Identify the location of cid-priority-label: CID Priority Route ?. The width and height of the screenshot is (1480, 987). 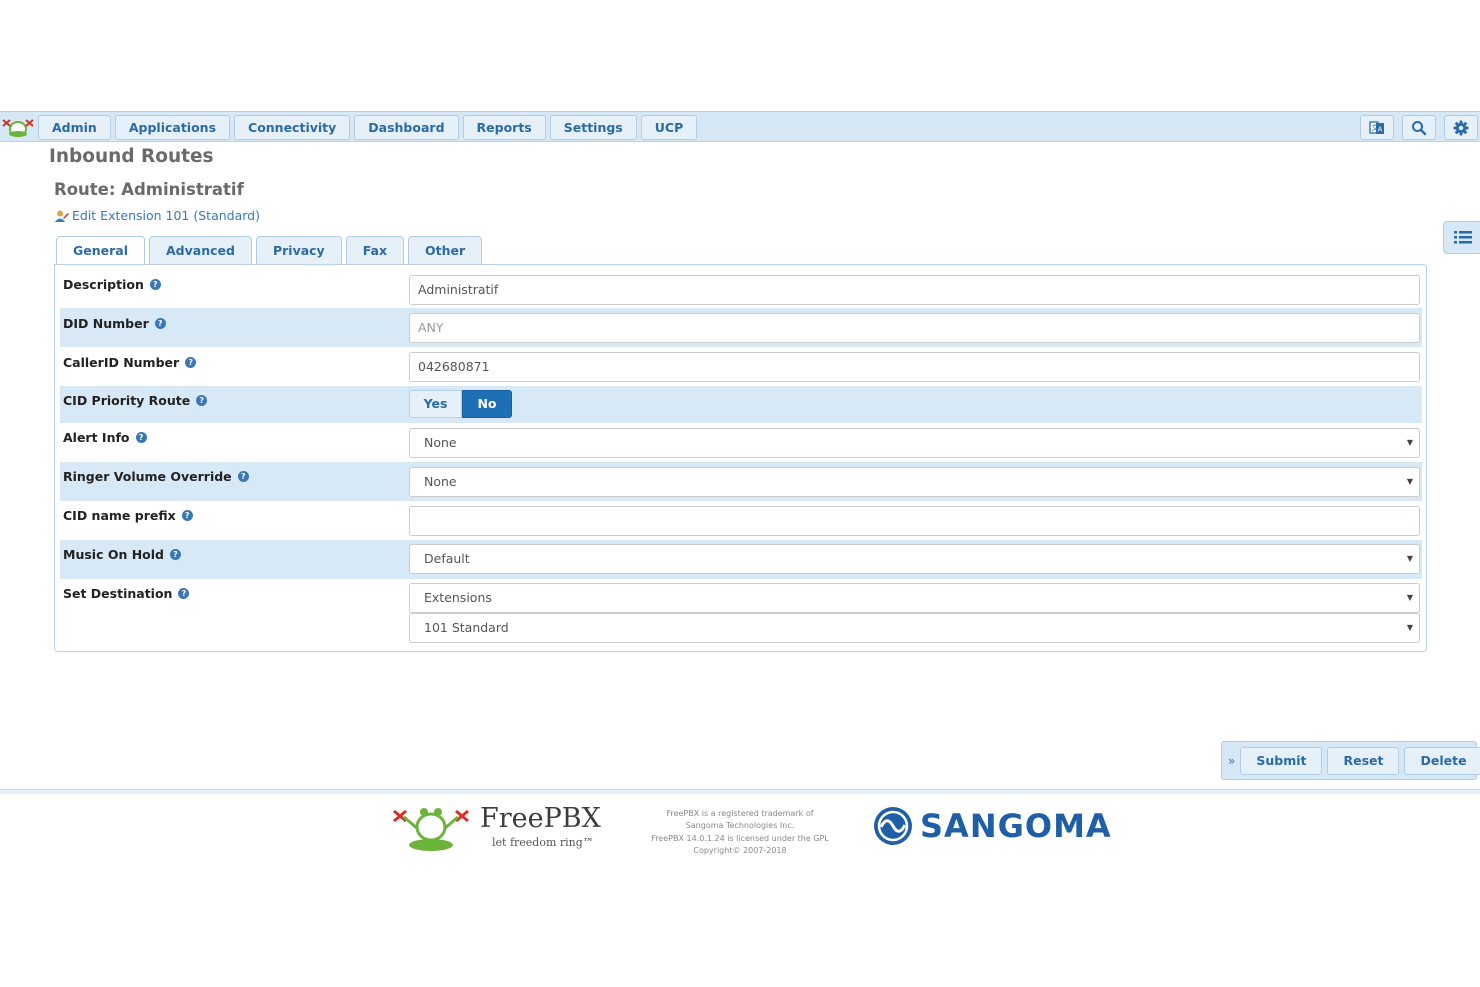
(135, 400).